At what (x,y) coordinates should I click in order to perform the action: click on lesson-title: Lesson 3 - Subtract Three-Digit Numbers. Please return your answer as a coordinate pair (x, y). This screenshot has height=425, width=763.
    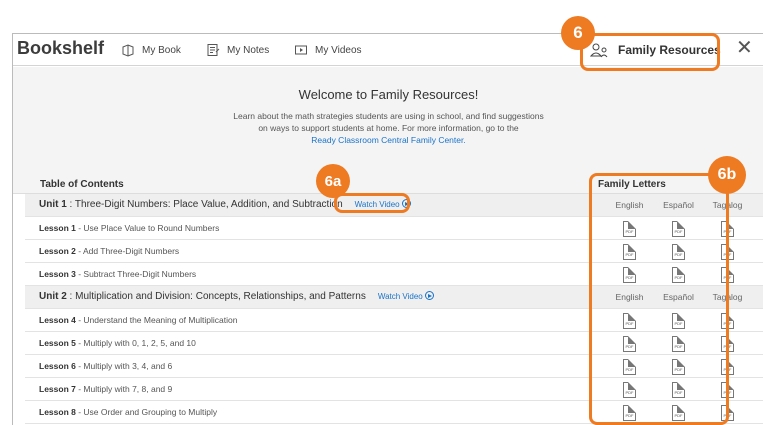
    Looking at the image, I should click on (117, 274).